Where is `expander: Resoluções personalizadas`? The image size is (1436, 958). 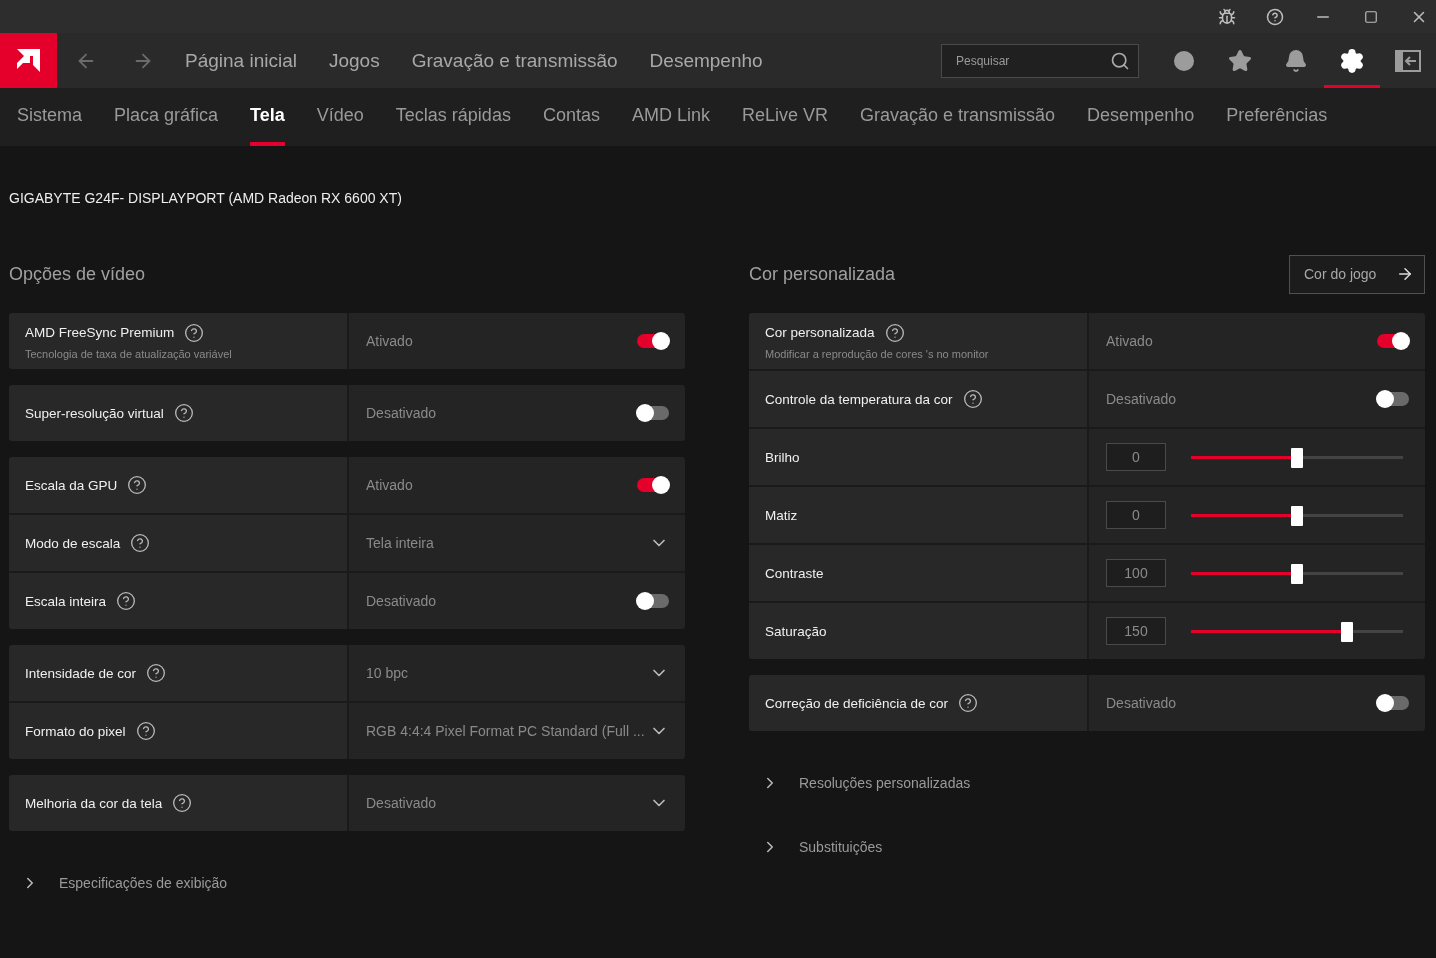 expander: Resoluções personalizadas is located at coordinates (1087, 783).